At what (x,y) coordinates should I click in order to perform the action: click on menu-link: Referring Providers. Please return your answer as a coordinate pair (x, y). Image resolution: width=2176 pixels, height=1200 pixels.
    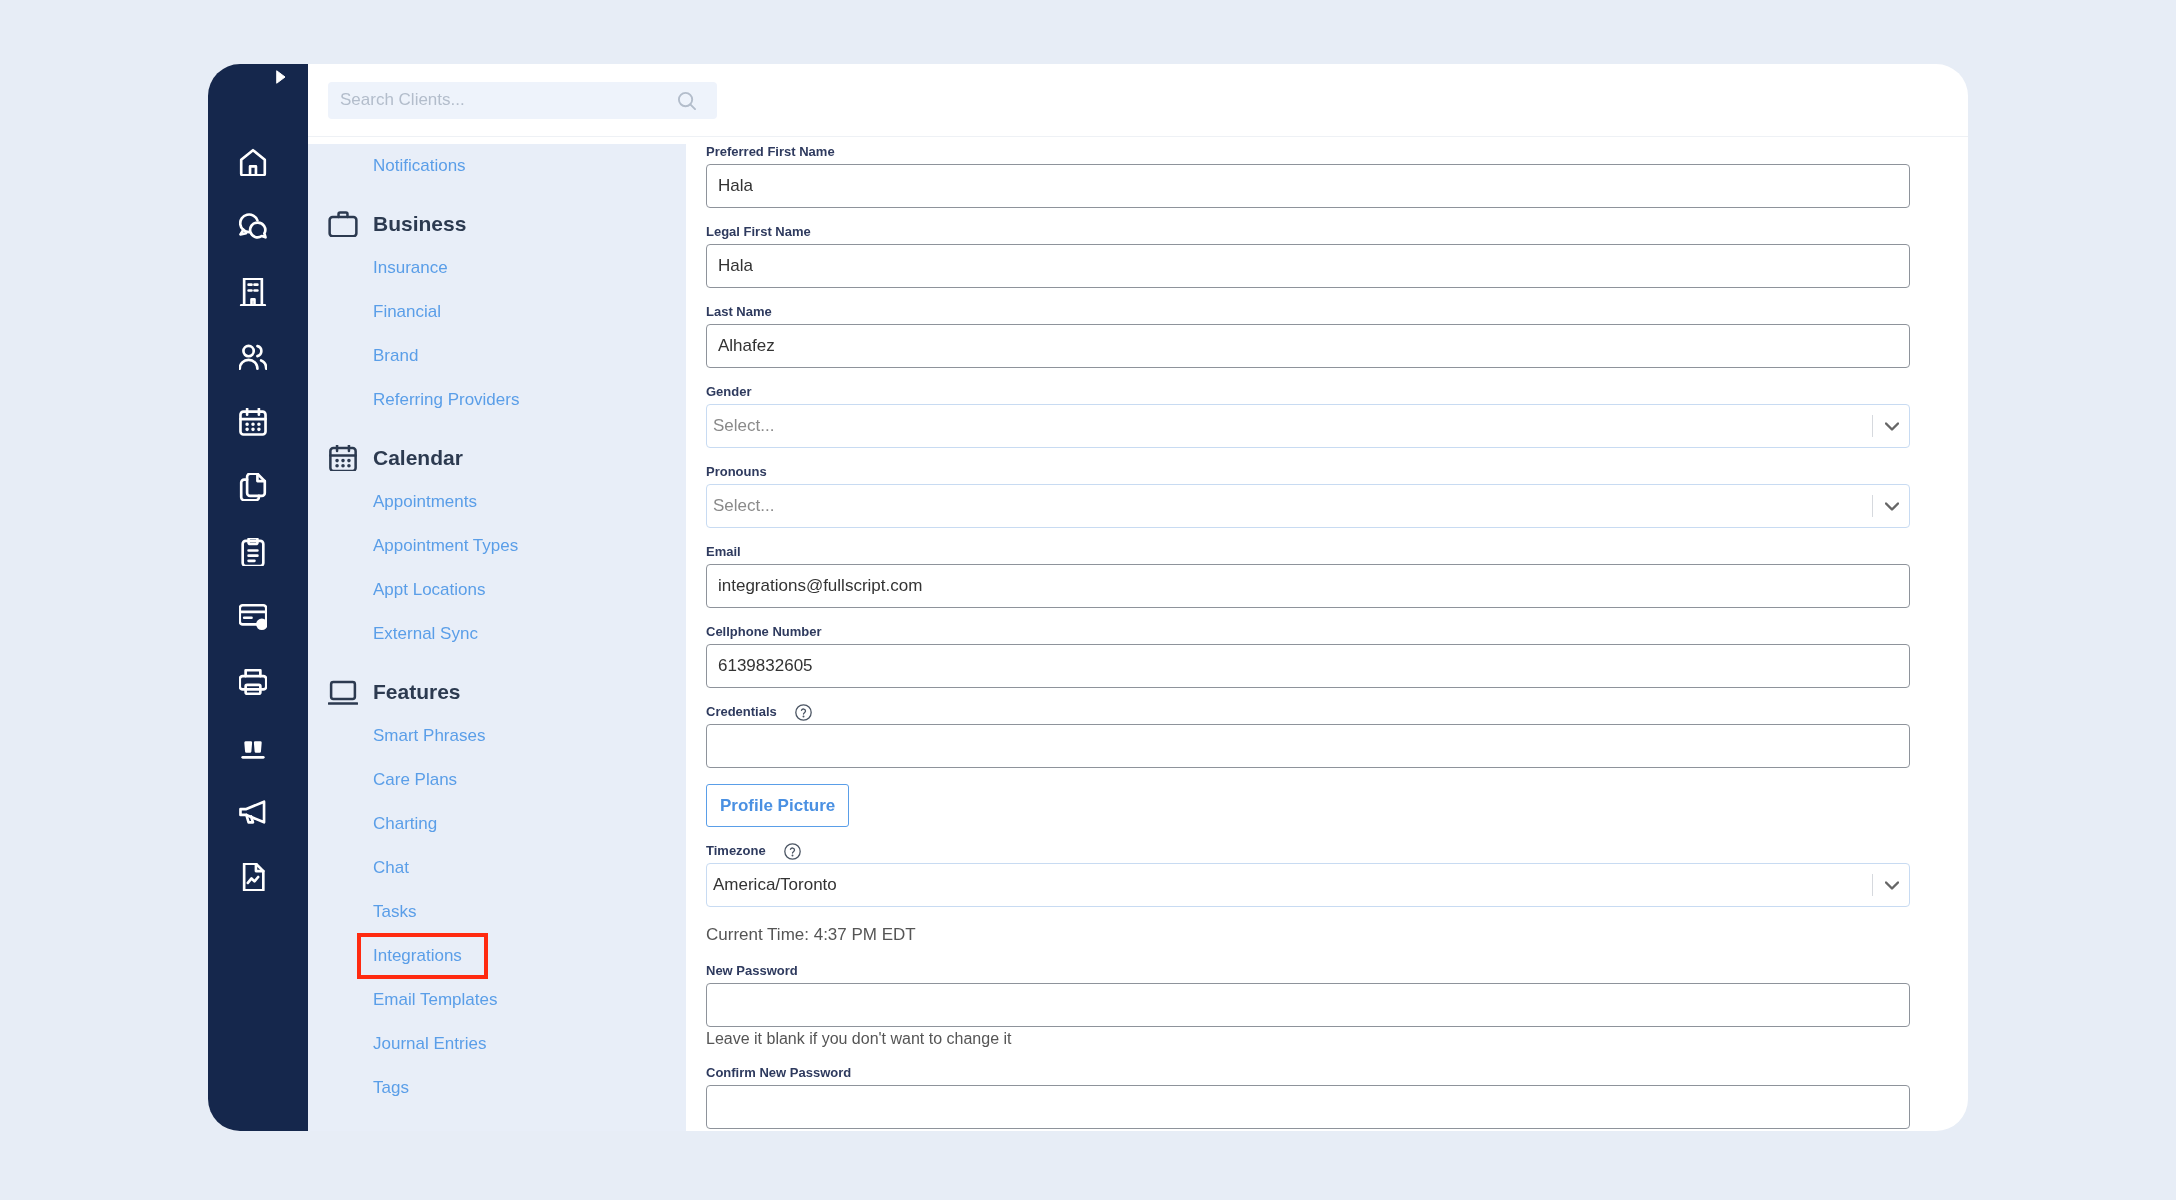
    Looking at the image, I should click on (446, 400).